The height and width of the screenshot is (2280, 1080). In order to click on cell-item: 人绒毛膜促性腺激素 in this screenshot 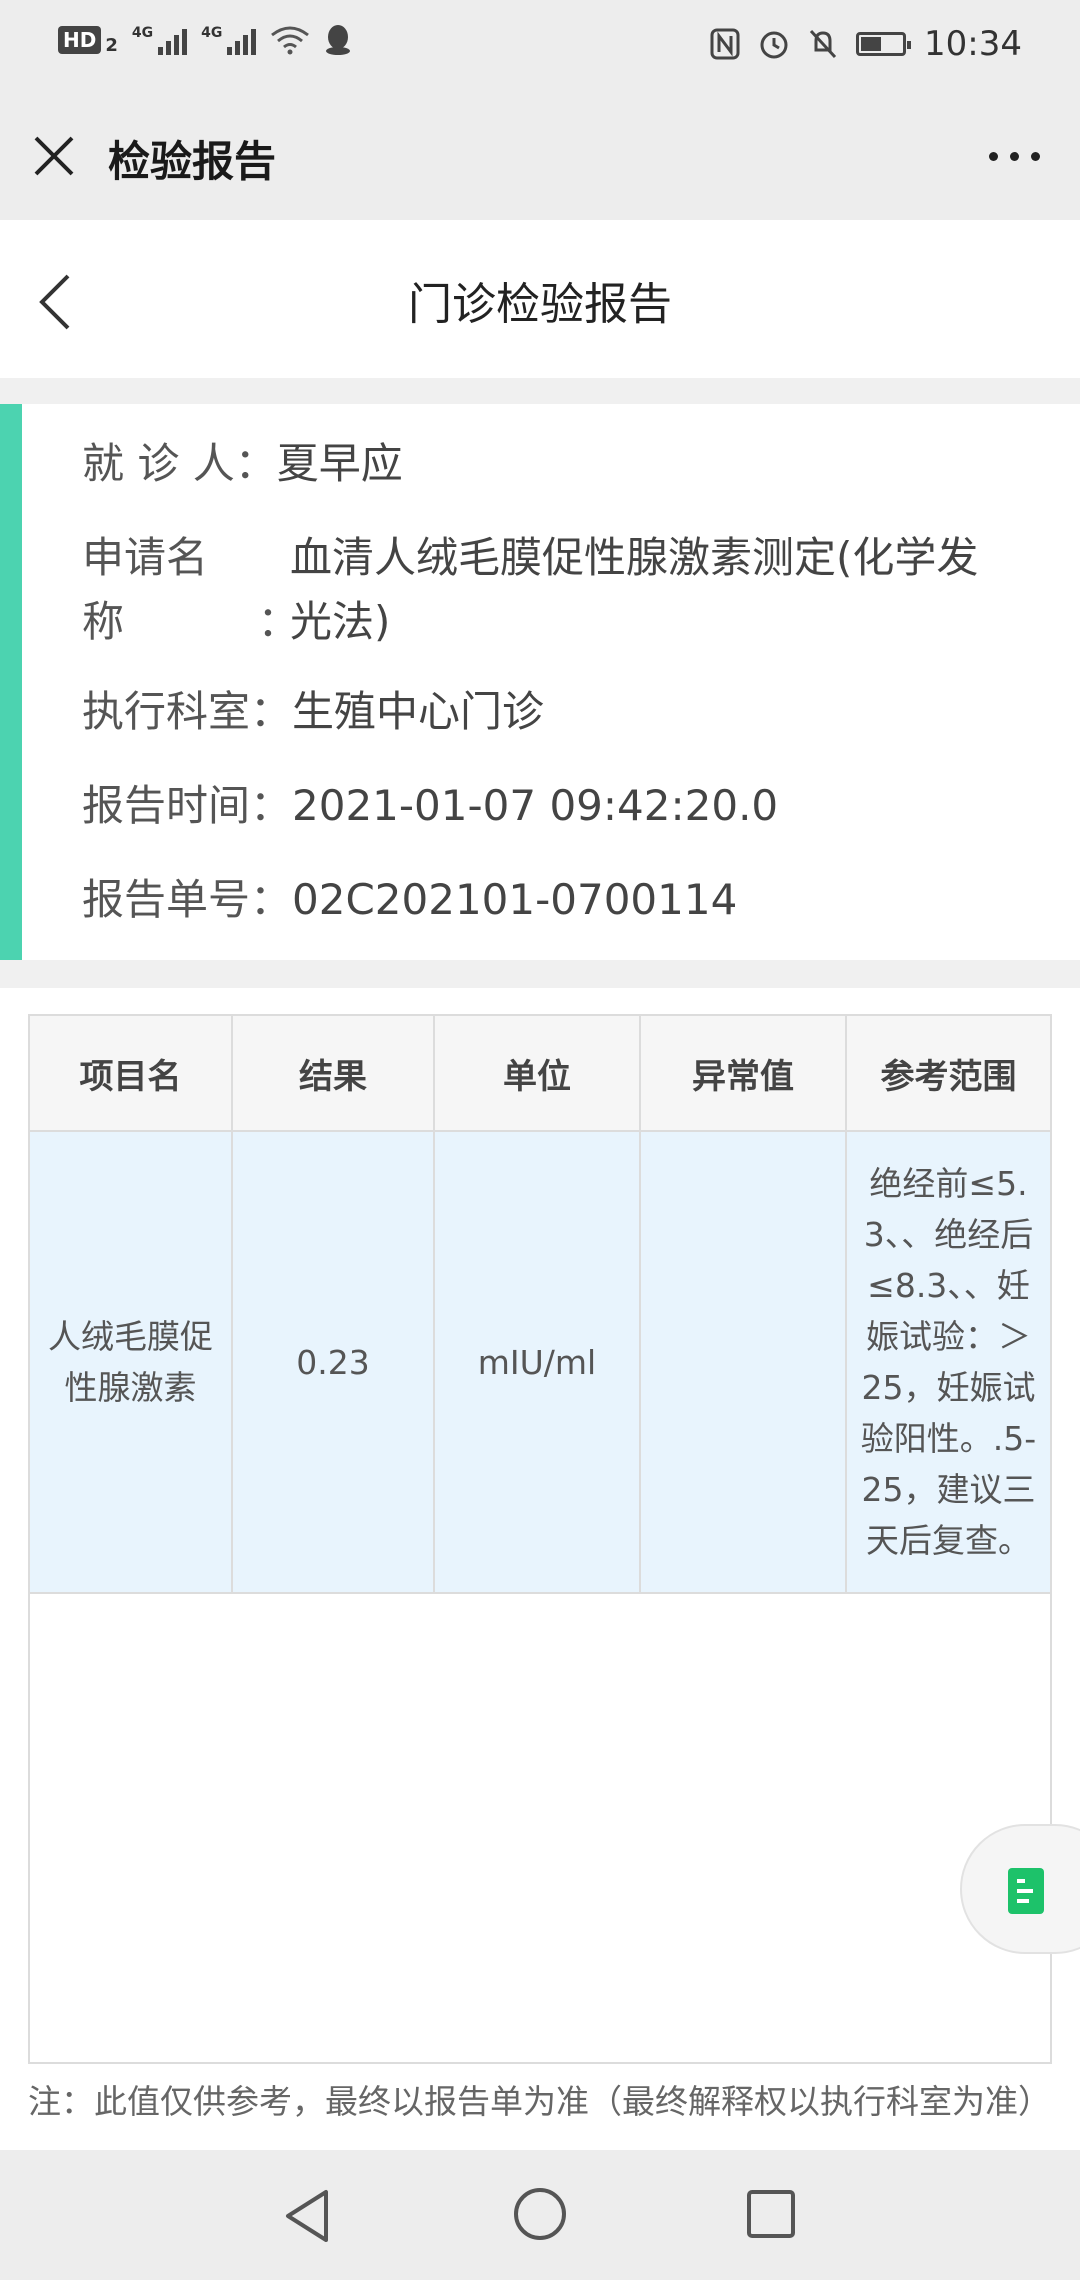, I will do `click(131, 1362)`.